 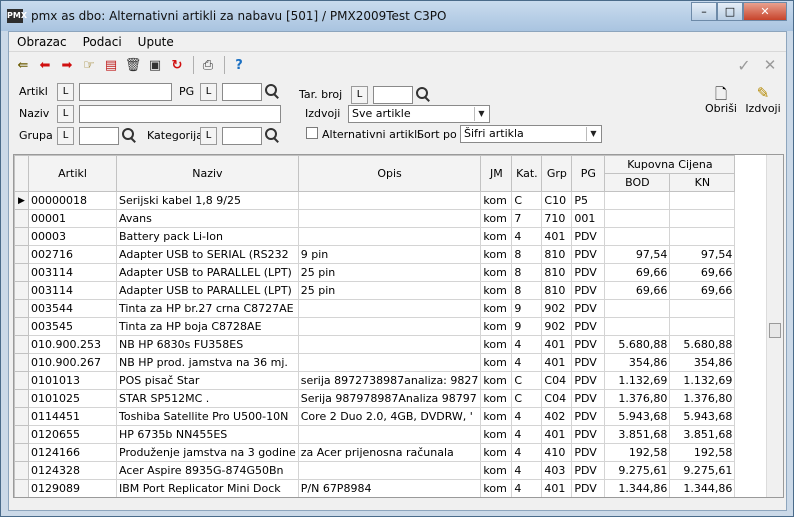 What do you see at coordinates (207, 290) in the screenshot?
I see `cell-naziv: Adapter USB to PARALLEL (LPT)` at bounding box center [207, 290].